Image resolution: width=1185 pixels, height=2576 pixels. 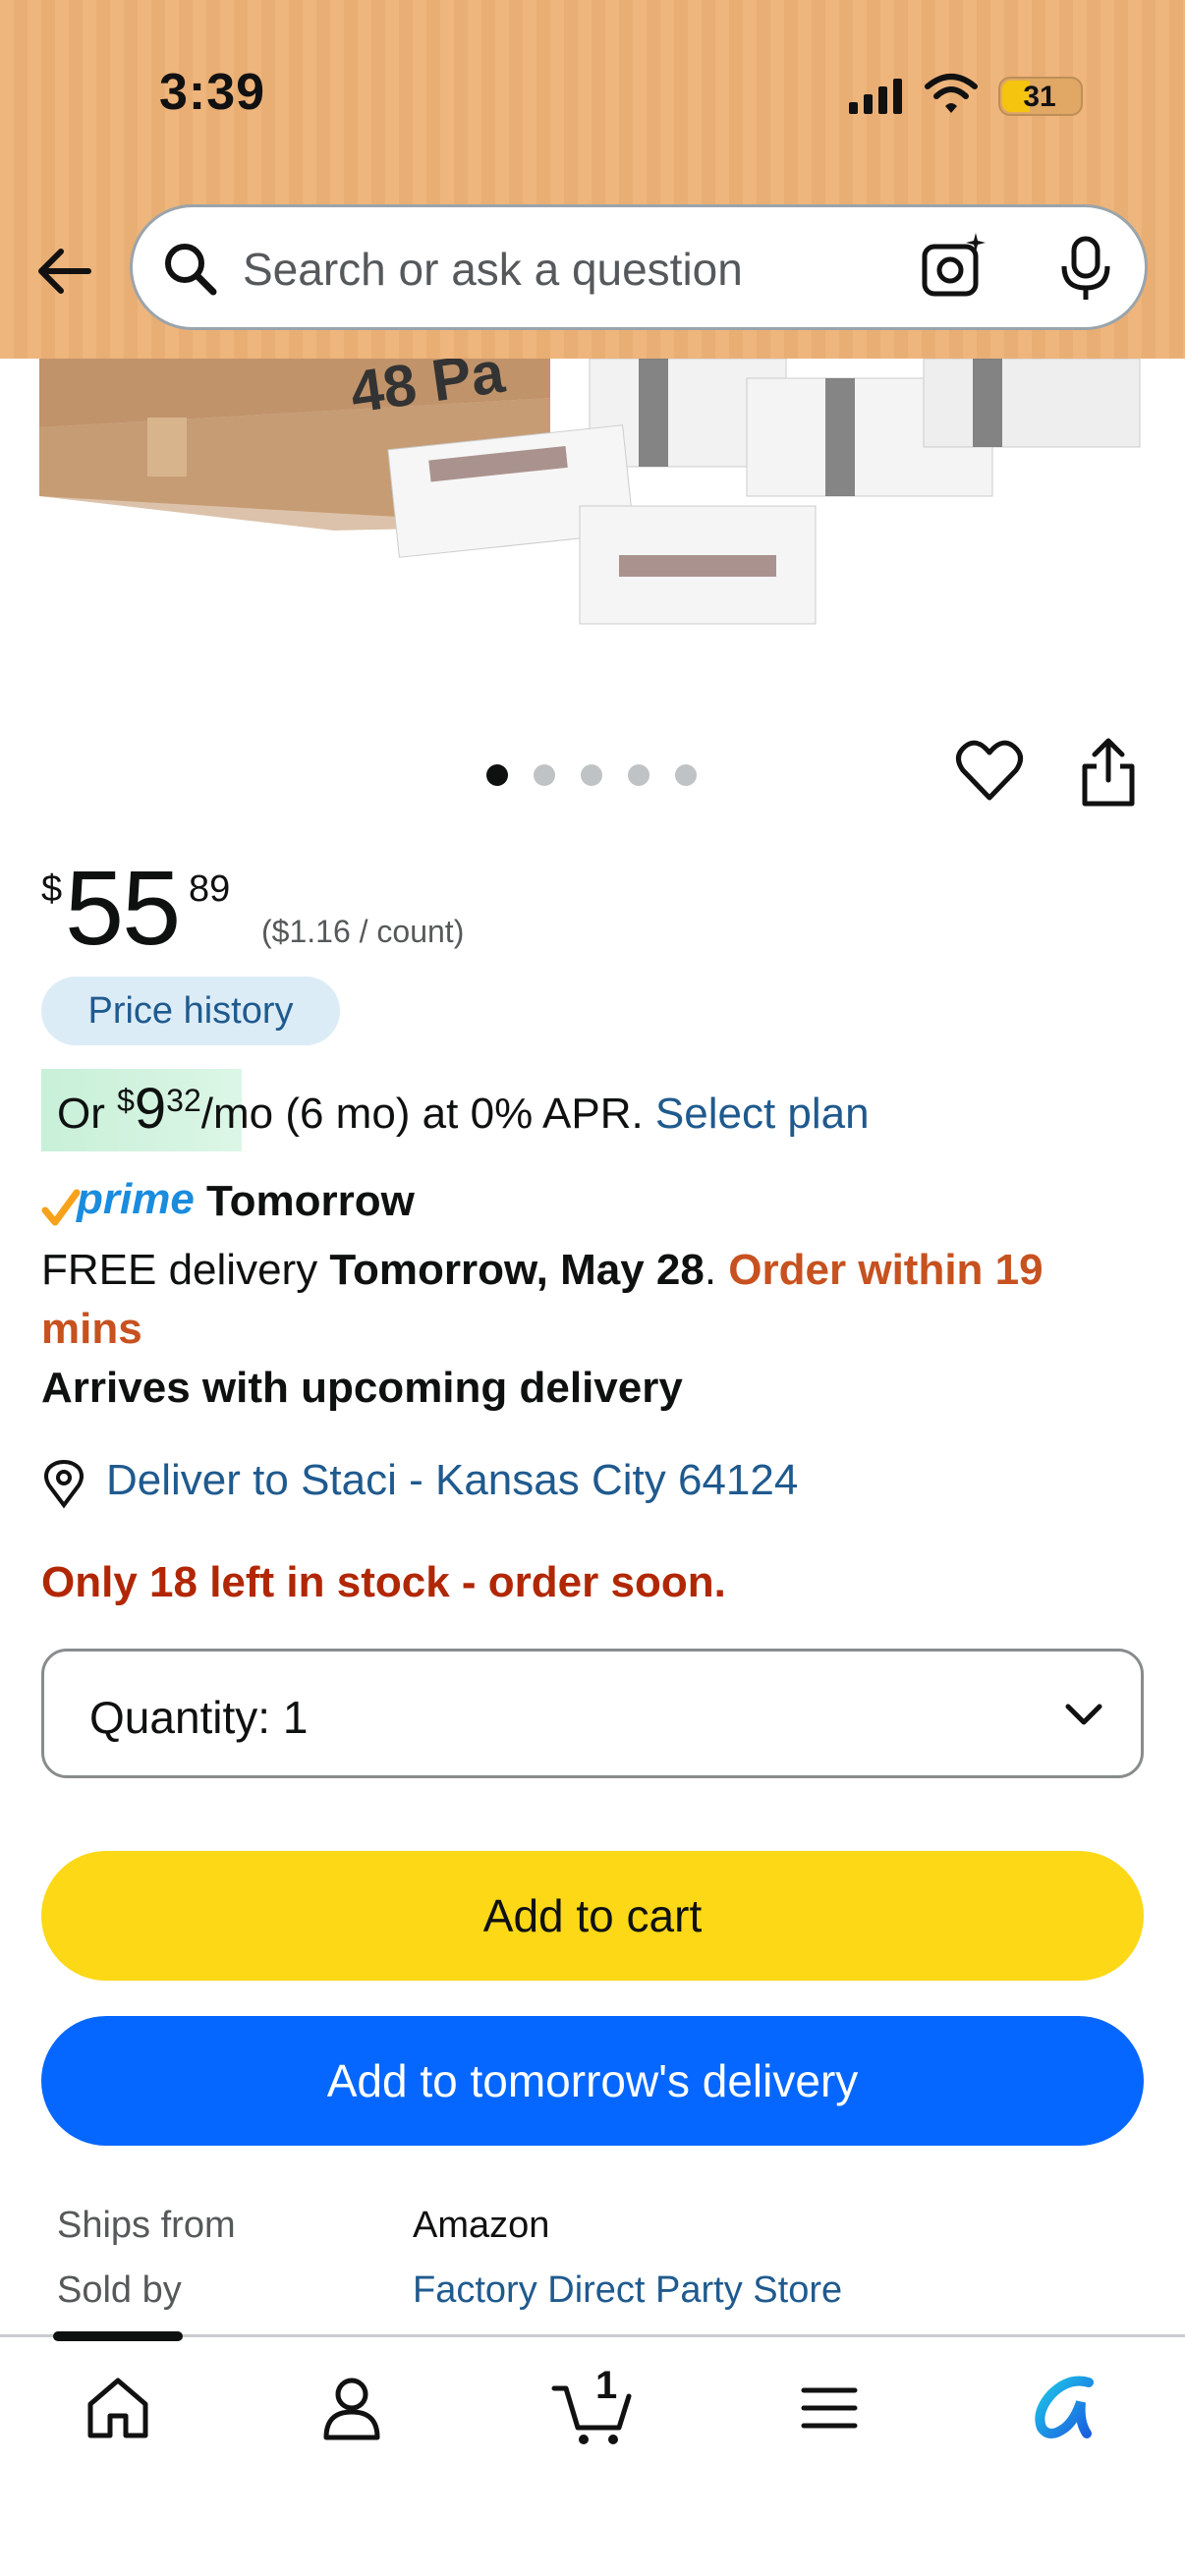 What do you see at coordinates (592, 2453) in the screenshot?
I see `bottom-nav: 1` at bounding box center [592, 2453].